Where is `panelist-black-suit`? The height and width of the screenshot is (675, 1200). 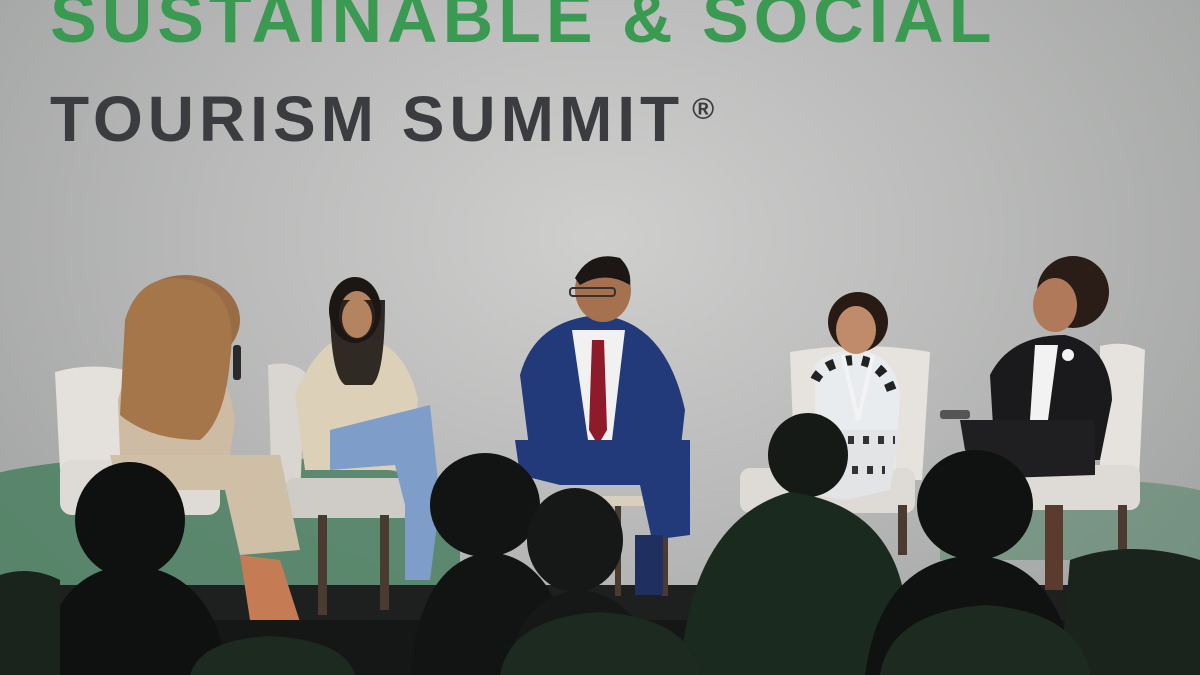 panelist-black-suit is located at coordinates (1026, 367).